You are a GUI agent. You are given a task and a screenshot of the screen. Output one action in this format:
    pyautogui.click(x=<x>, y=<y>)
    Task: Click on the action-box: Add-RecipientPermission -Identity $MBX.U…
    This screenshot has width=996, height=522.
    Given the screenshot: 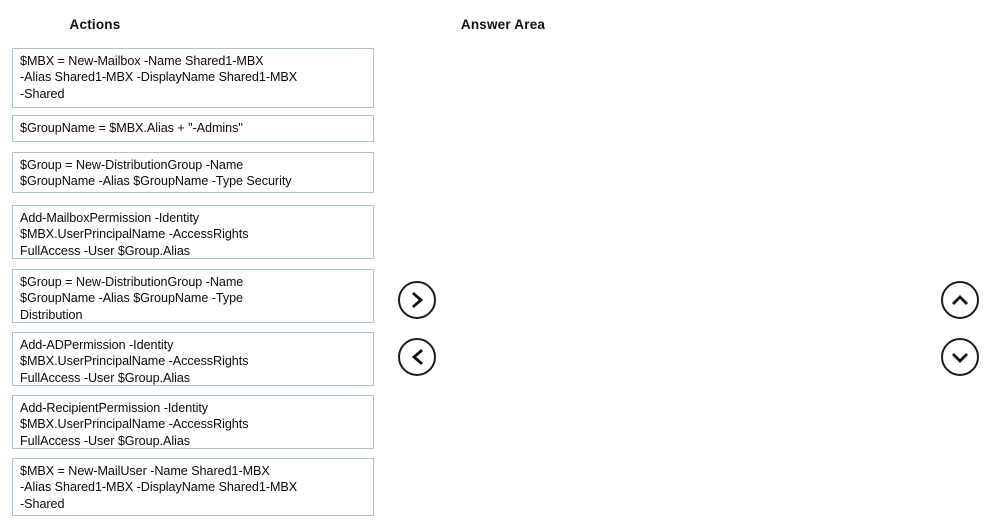 What is the action you would take?
    pyautogui.click(x=193, y=422)
    